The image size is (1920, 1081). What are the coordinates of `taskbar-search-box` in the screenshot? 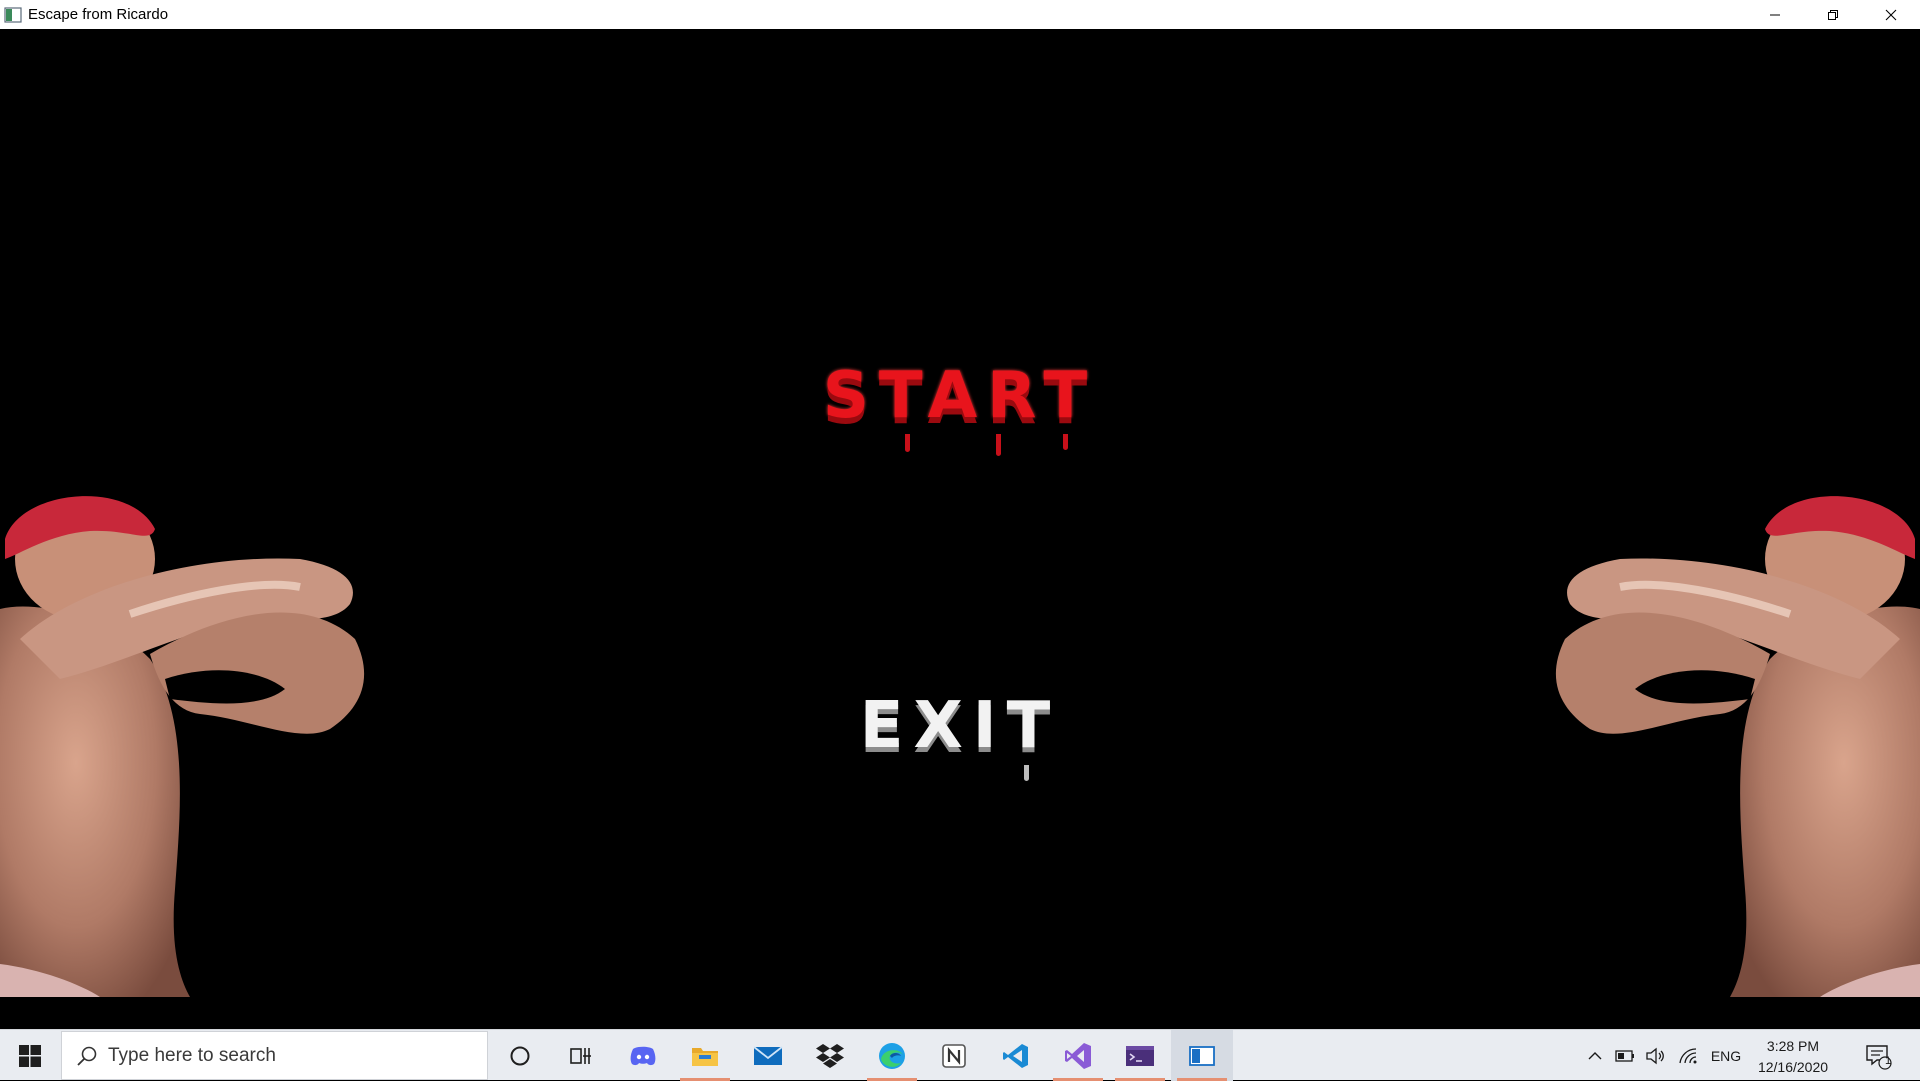 It's located at (274, 1055).